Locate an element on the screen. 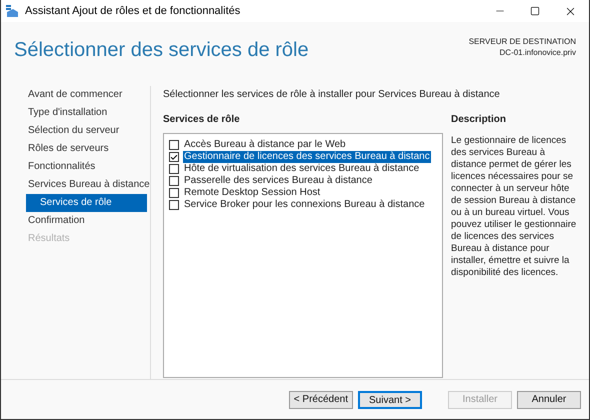 This screenshot has height=420, width=590. nav-item: Confirmation is located at coordinates (86, 221).